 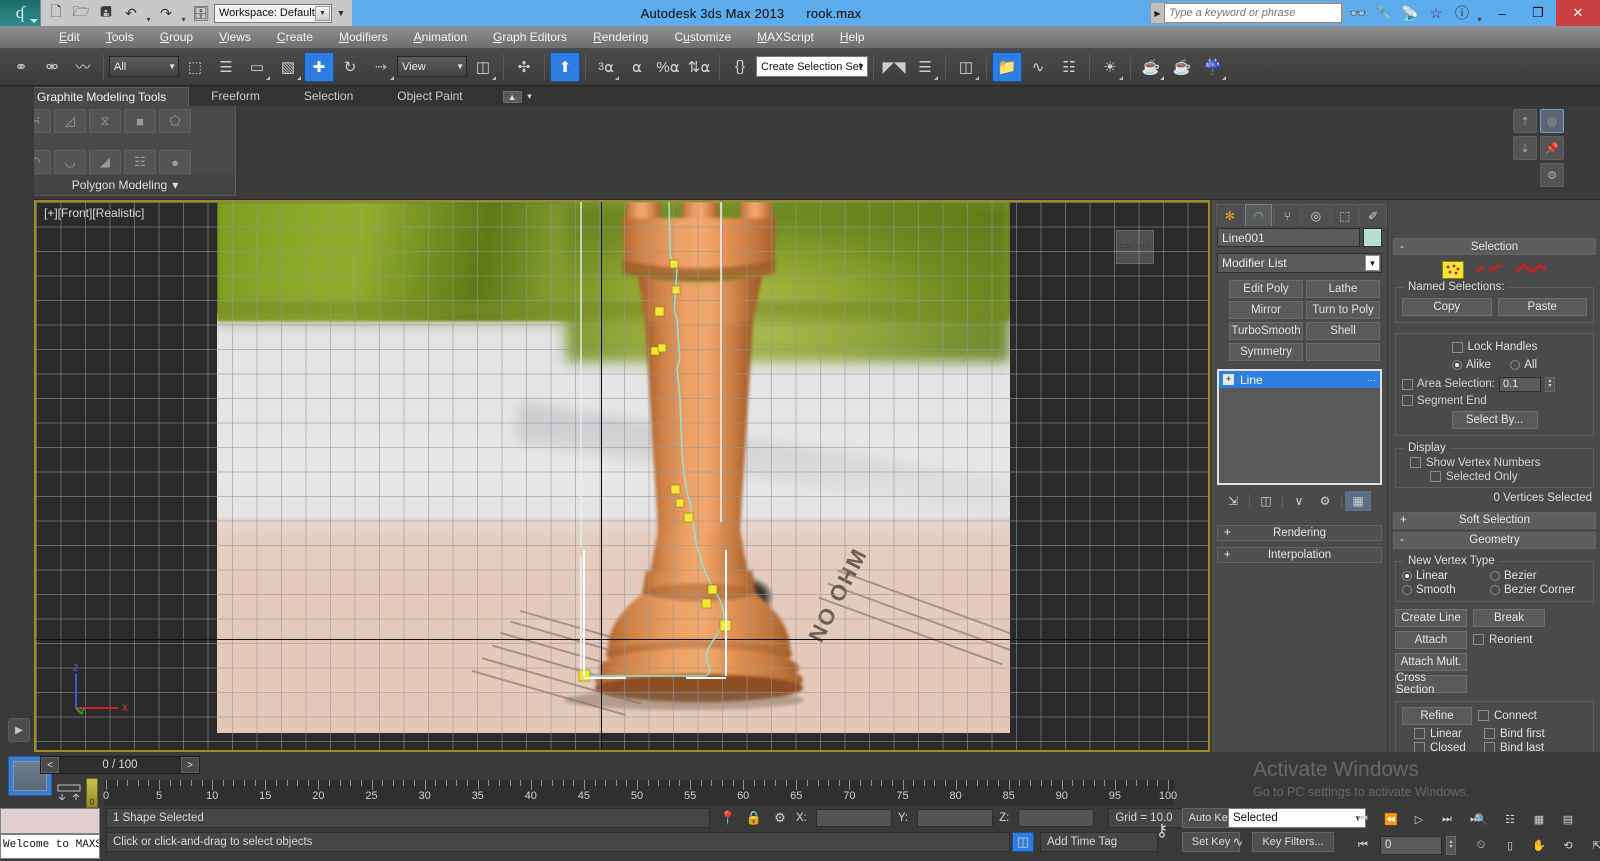 I want to click on search-input, so click(x=1253, y=13).